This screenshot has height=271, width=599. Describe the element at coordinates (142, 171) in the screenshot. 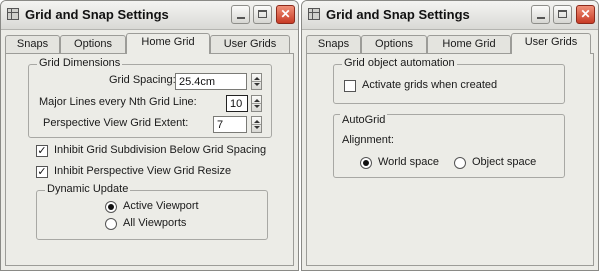

I see `inhibit-resize-label: Inhibit Perspective View Grid Resize` at that location.